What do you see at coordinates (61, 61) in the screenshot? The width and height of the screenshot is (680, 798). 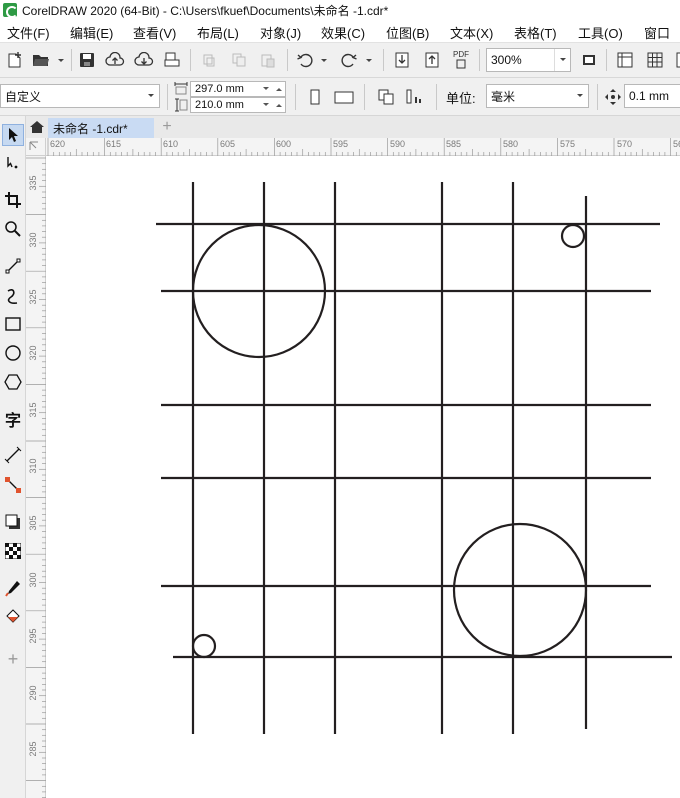 I see `open-dropdown-icon` at bounding box center [61, 61].